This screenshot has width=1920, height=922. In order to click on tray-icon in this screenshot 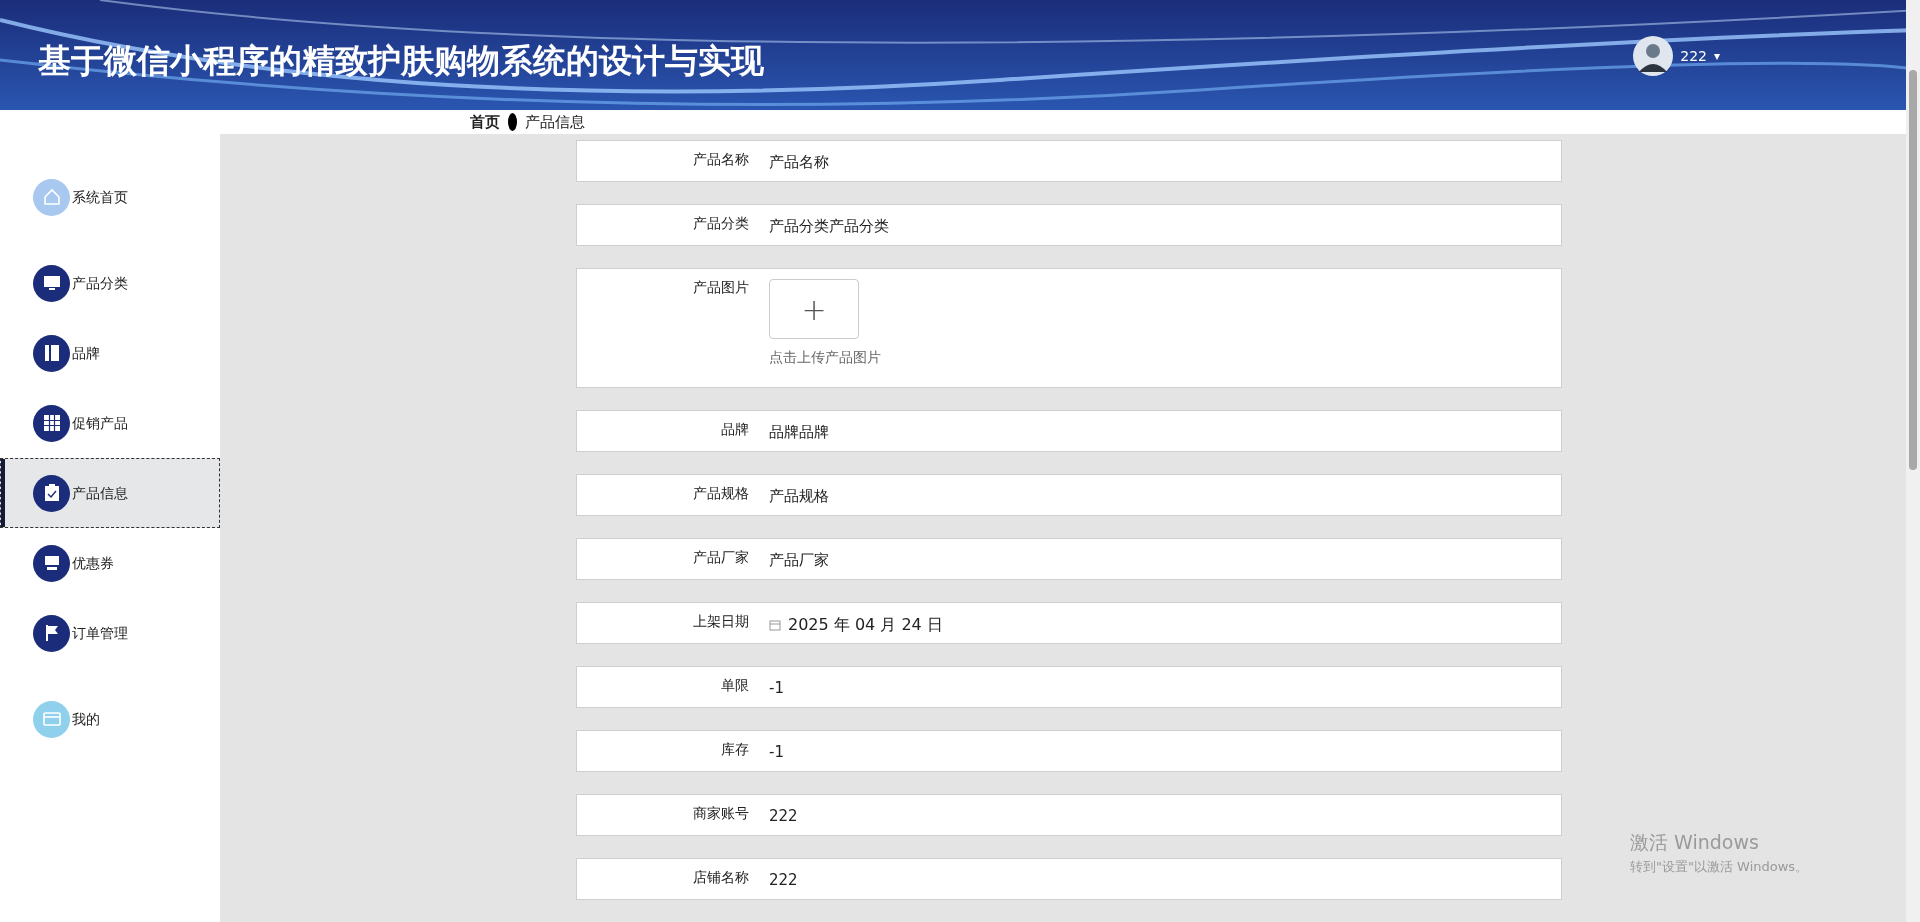, I will do `click(51, 563)`.